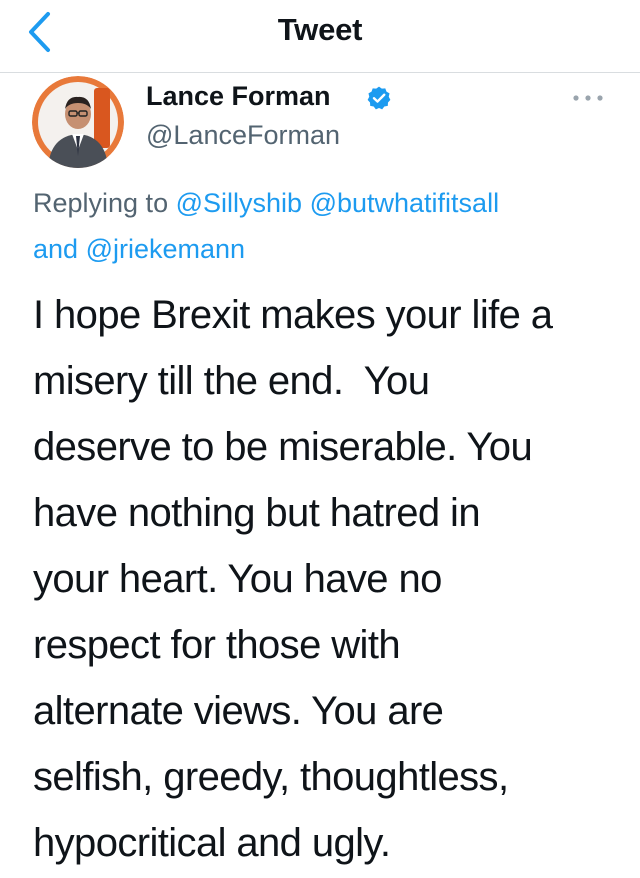 This screenshot has width=640, height=878. I want to click on avatar, so click(78, 122).